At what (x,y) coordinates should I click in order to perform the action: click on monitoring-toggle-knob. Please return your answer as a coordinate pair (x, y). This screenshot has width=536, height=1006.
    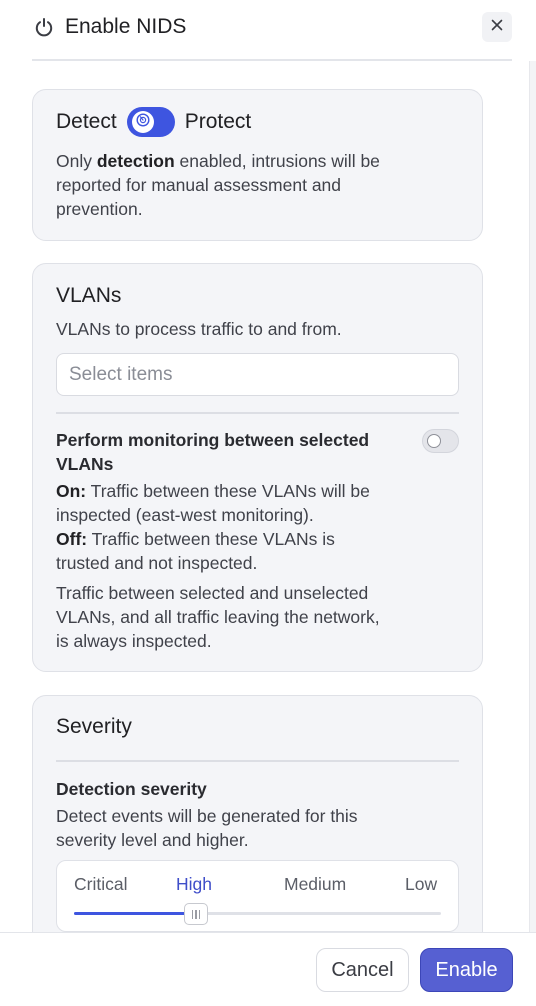
    Looking at the image, I should click on (434, 441).